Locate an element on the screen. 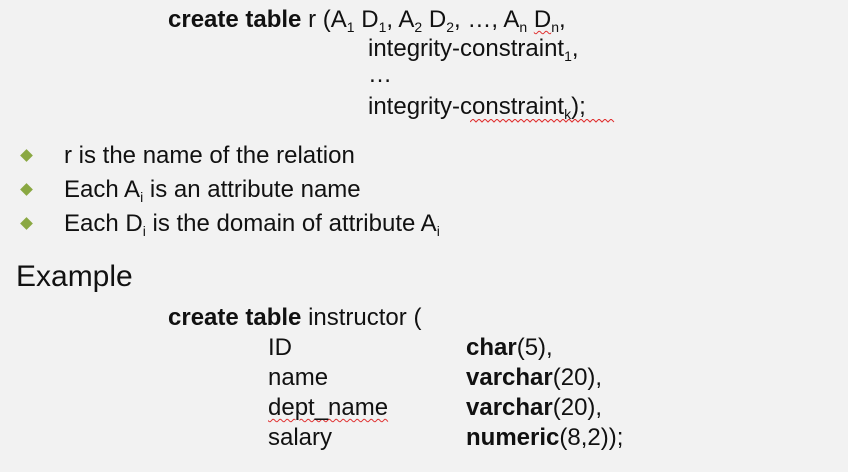 Image resolution: width=848 pixels, height=472 pixels. column-name-salary: salary is located at coordinates (300, 437).